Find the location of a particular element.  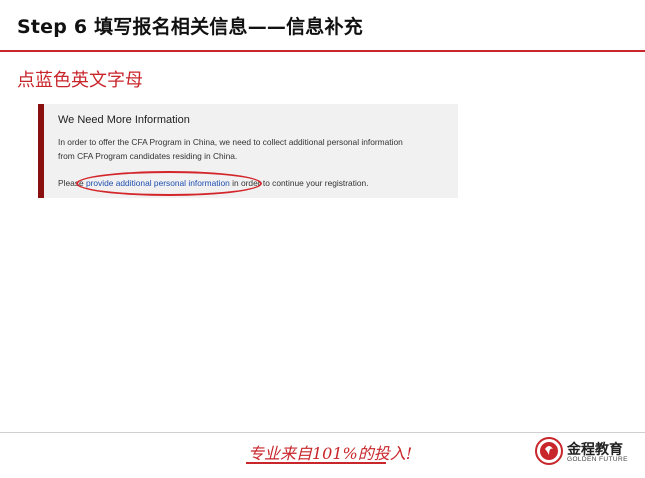

slide-header: Step 6 填写报名相关信息——信息补充 is located at coordinates (322, 26).